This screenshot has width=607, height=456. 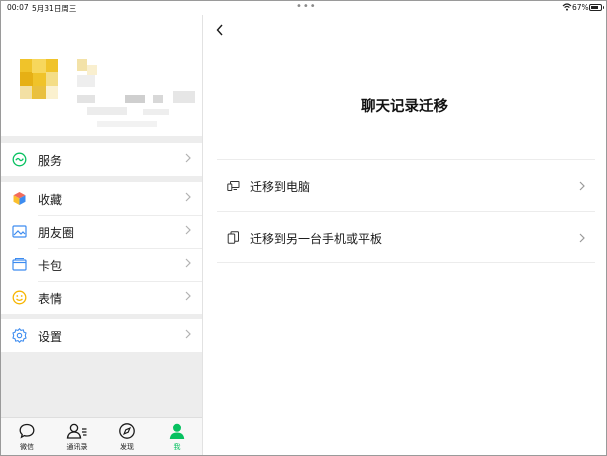 I want to click on profile-card, so click(x=101, y=75).